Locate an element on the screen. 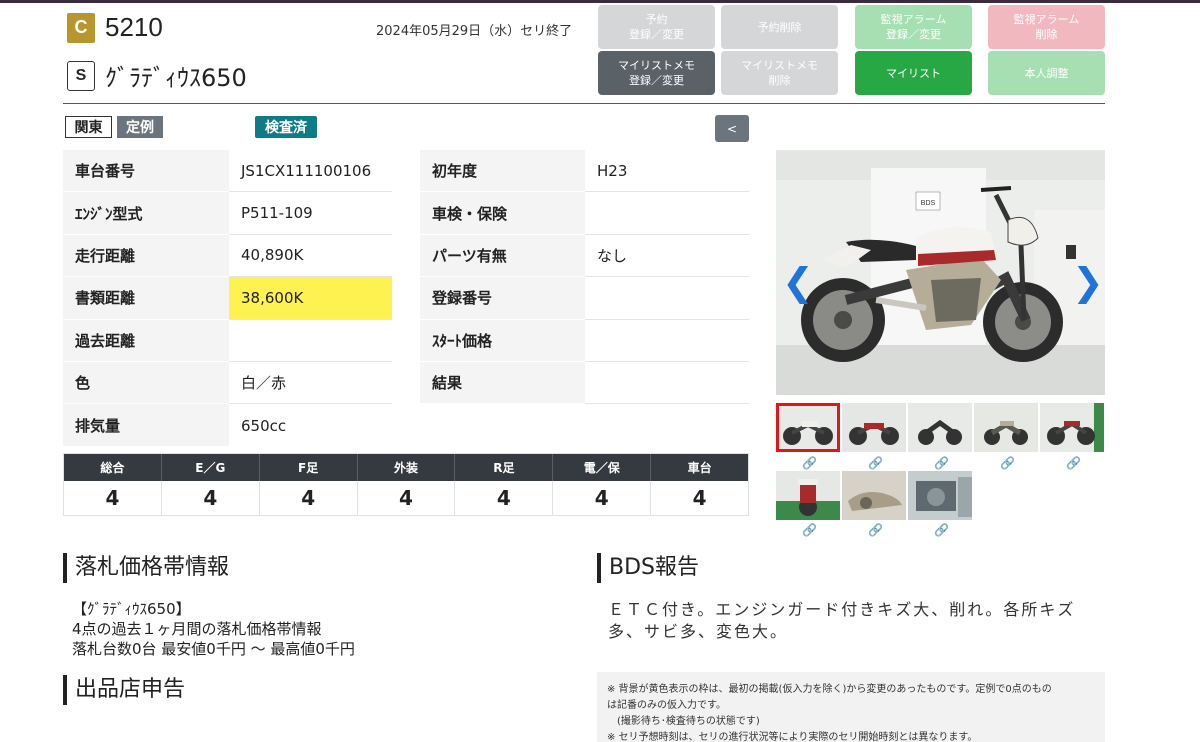 The width and height of the screenshot is (1200, 742). past-mileage-label: 過去距離 is located at coordinates (146, 340).